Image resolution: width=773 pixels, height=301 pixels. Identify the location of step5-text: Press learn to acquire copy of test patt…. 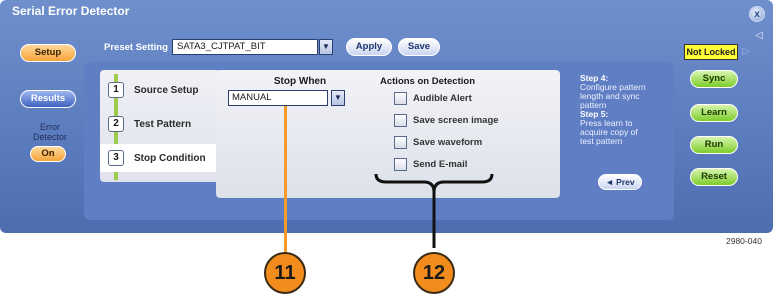
(609, 132).